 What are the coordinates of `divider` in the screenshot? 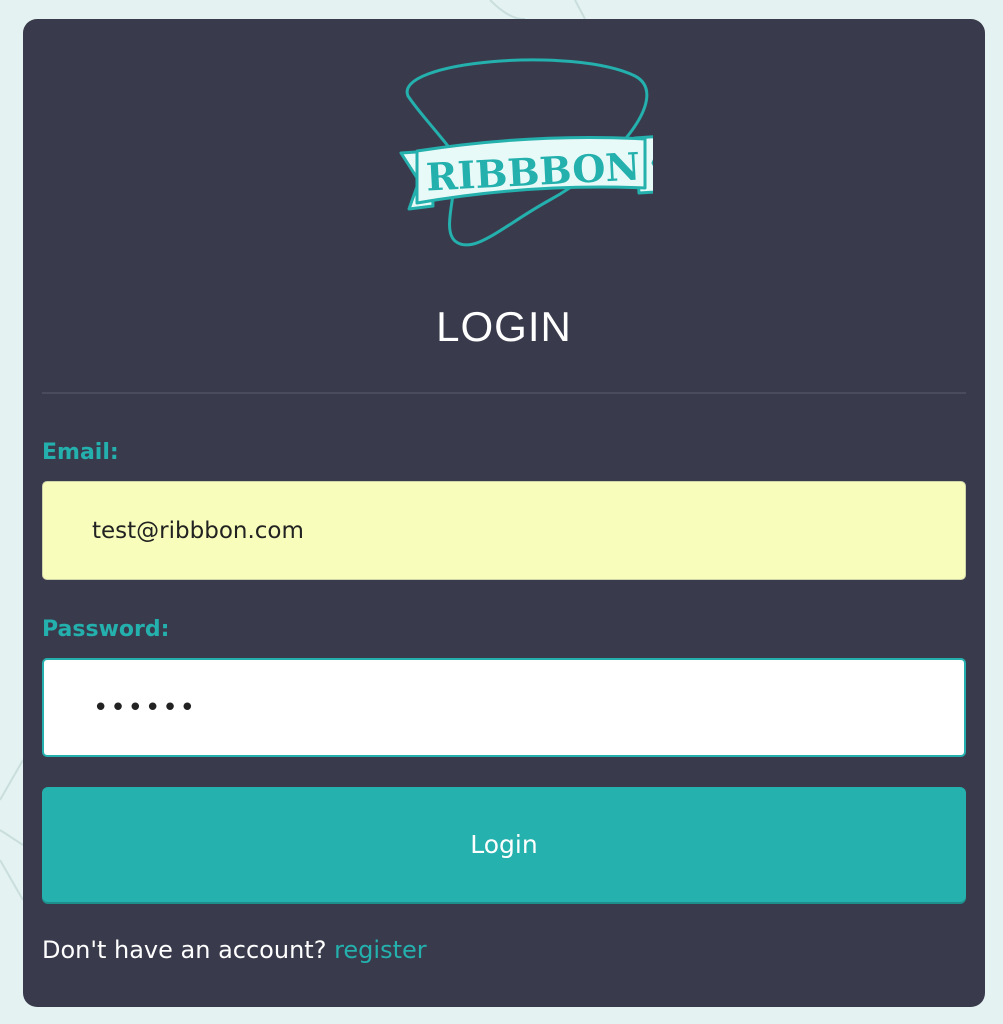 It's located at (504, 393).